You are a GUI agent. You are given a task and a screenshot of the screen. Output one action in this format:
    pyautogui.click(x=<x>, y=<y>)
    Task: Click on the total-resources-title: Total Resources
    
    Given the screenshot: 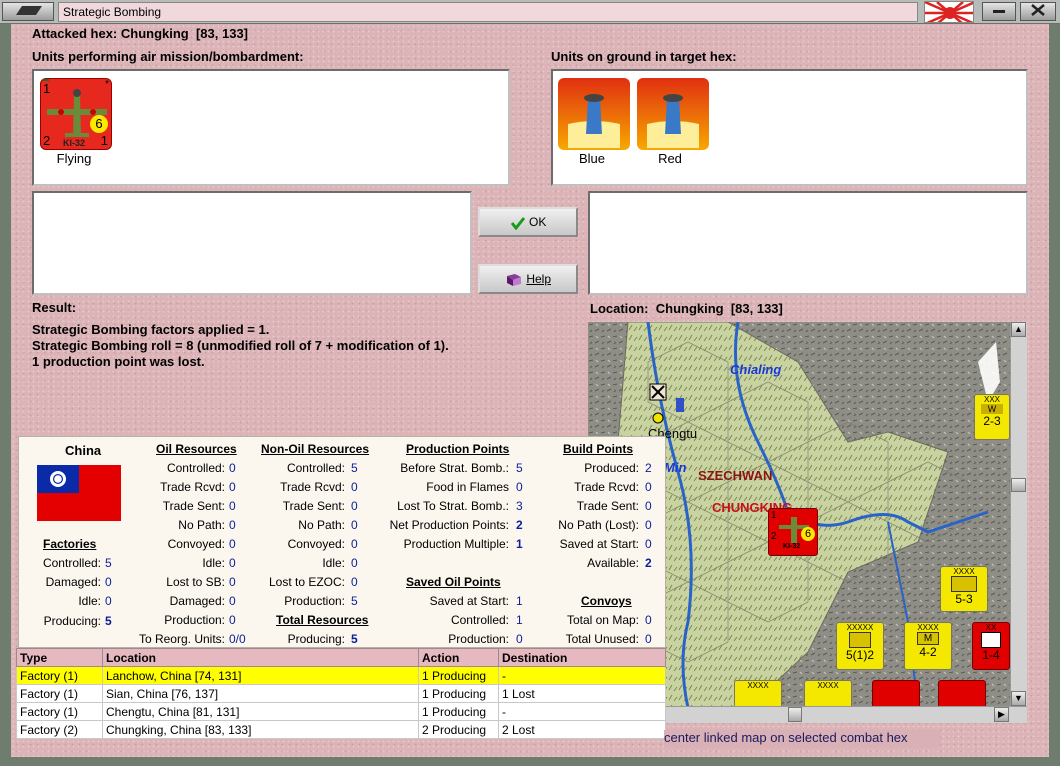 What is the action you would take?
    pyautogui.click(x=322, y=620)
    